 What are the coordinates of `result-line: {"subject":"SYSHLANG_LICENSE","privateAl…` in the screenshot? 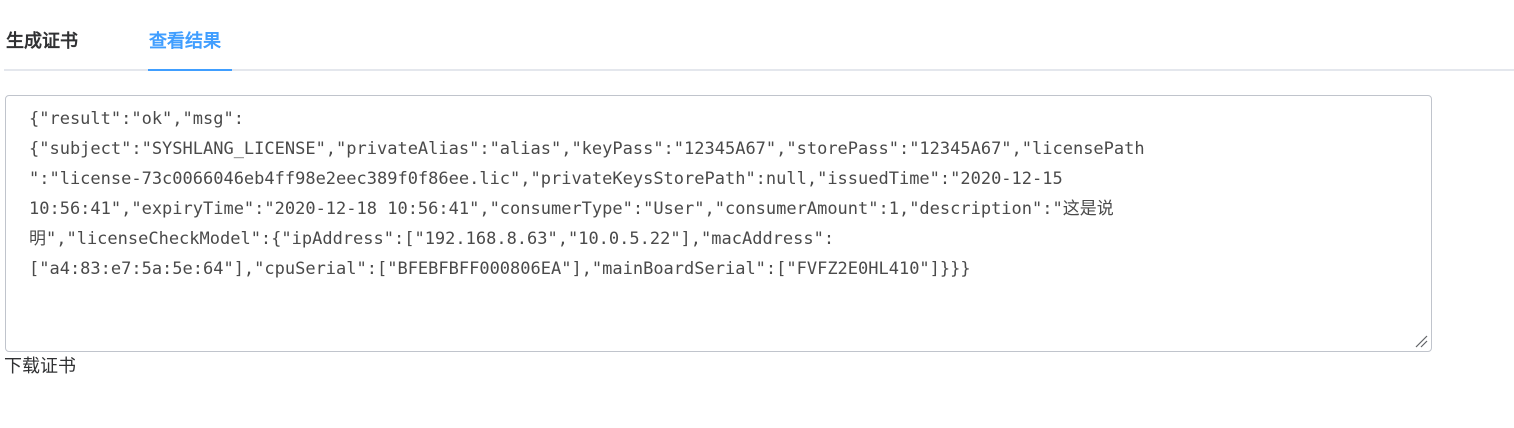 It's located at (587, 149).